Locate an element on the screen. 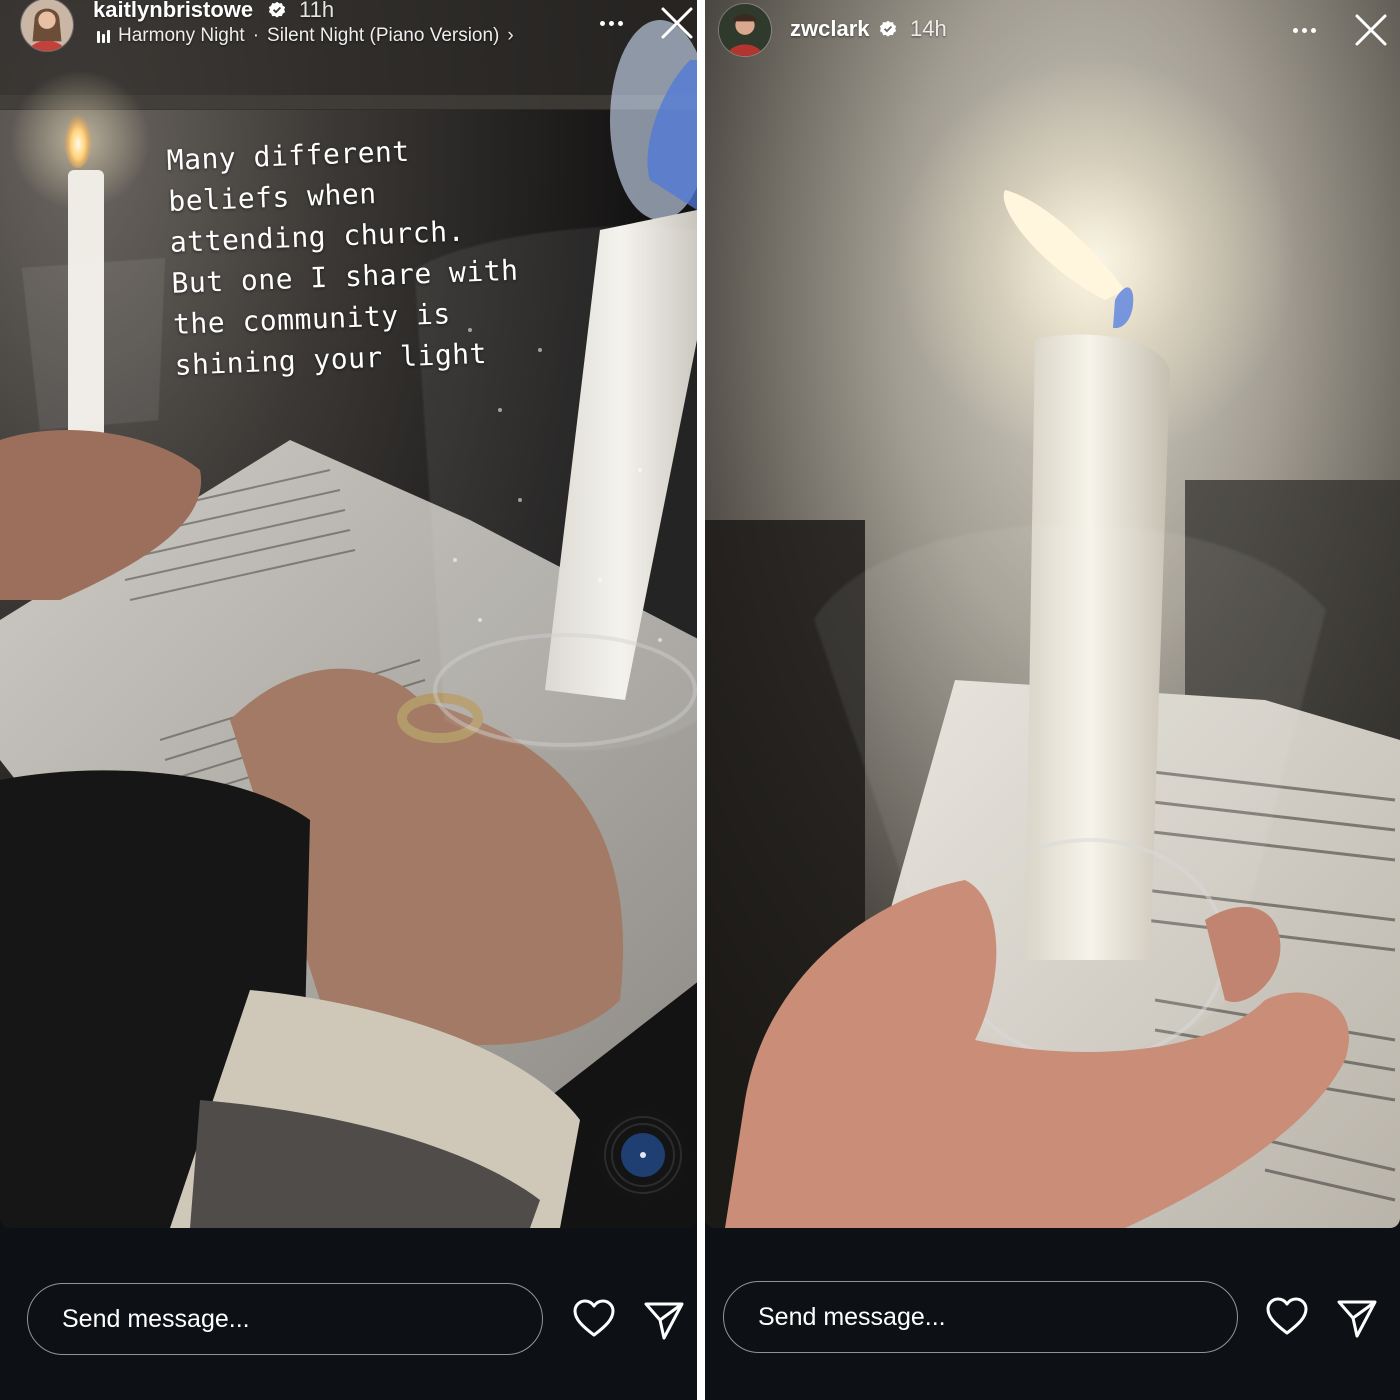 The image size is (1400, 1400). post-time: 11h is located at coordinates (317, 11).